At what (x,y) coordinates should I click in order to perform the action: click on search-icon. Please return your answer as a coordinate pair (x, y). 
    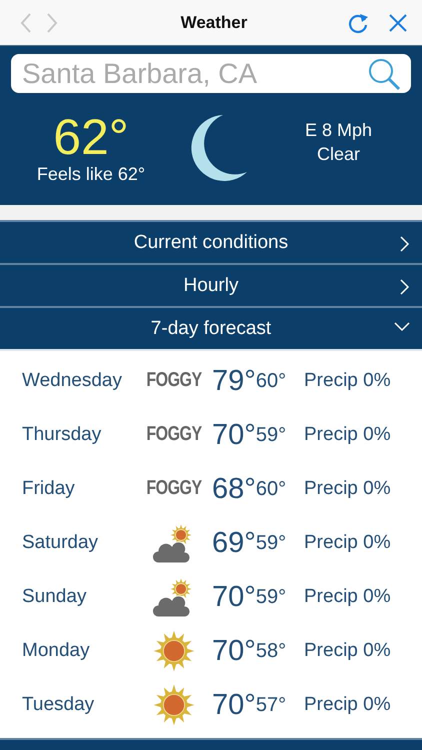
    Looking at the image, I should click on (384, 73).